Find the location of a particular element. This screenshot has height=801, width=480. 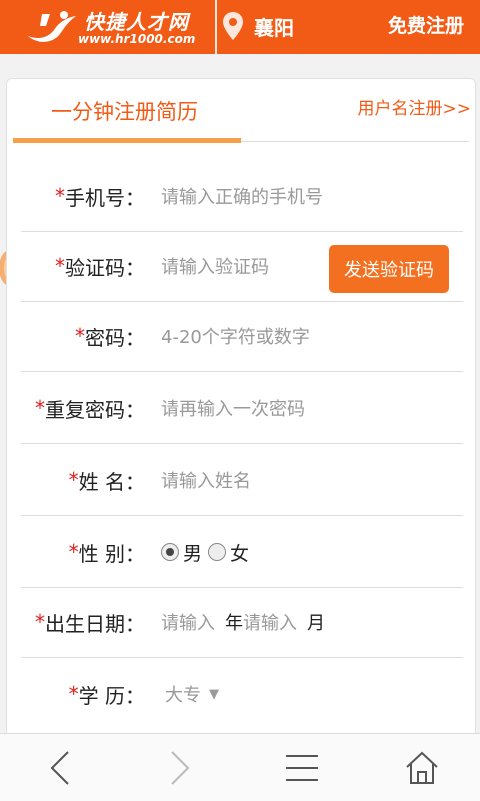

repeat-password-label: 重复密码： is located at coordinates (95, 409).